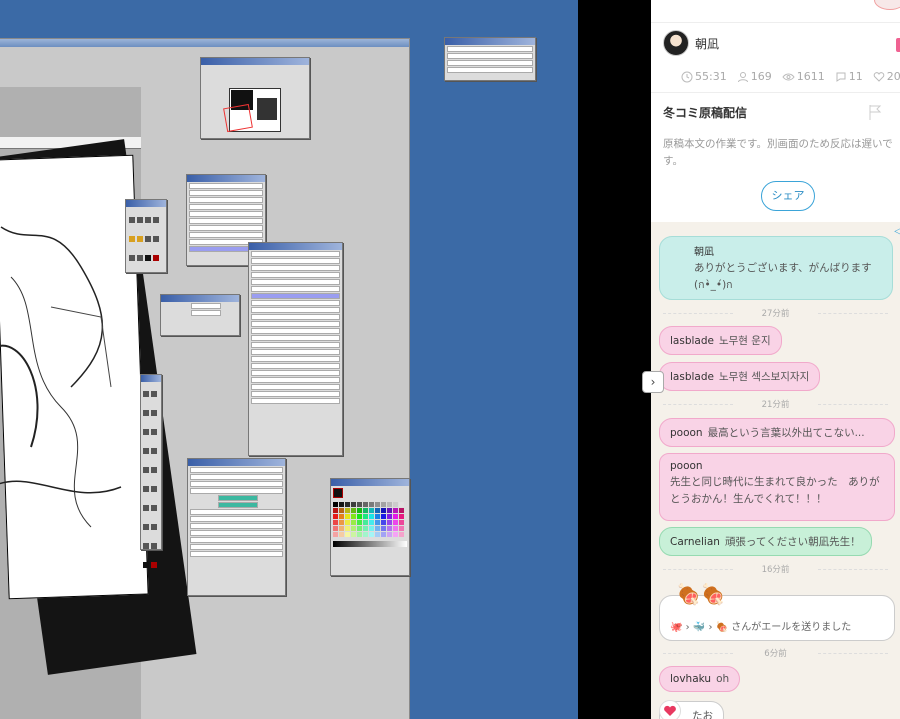 Image resolution: width=900 pixels, height=719 pixels. I want to click on views-value: 1611, so click(810, 76).